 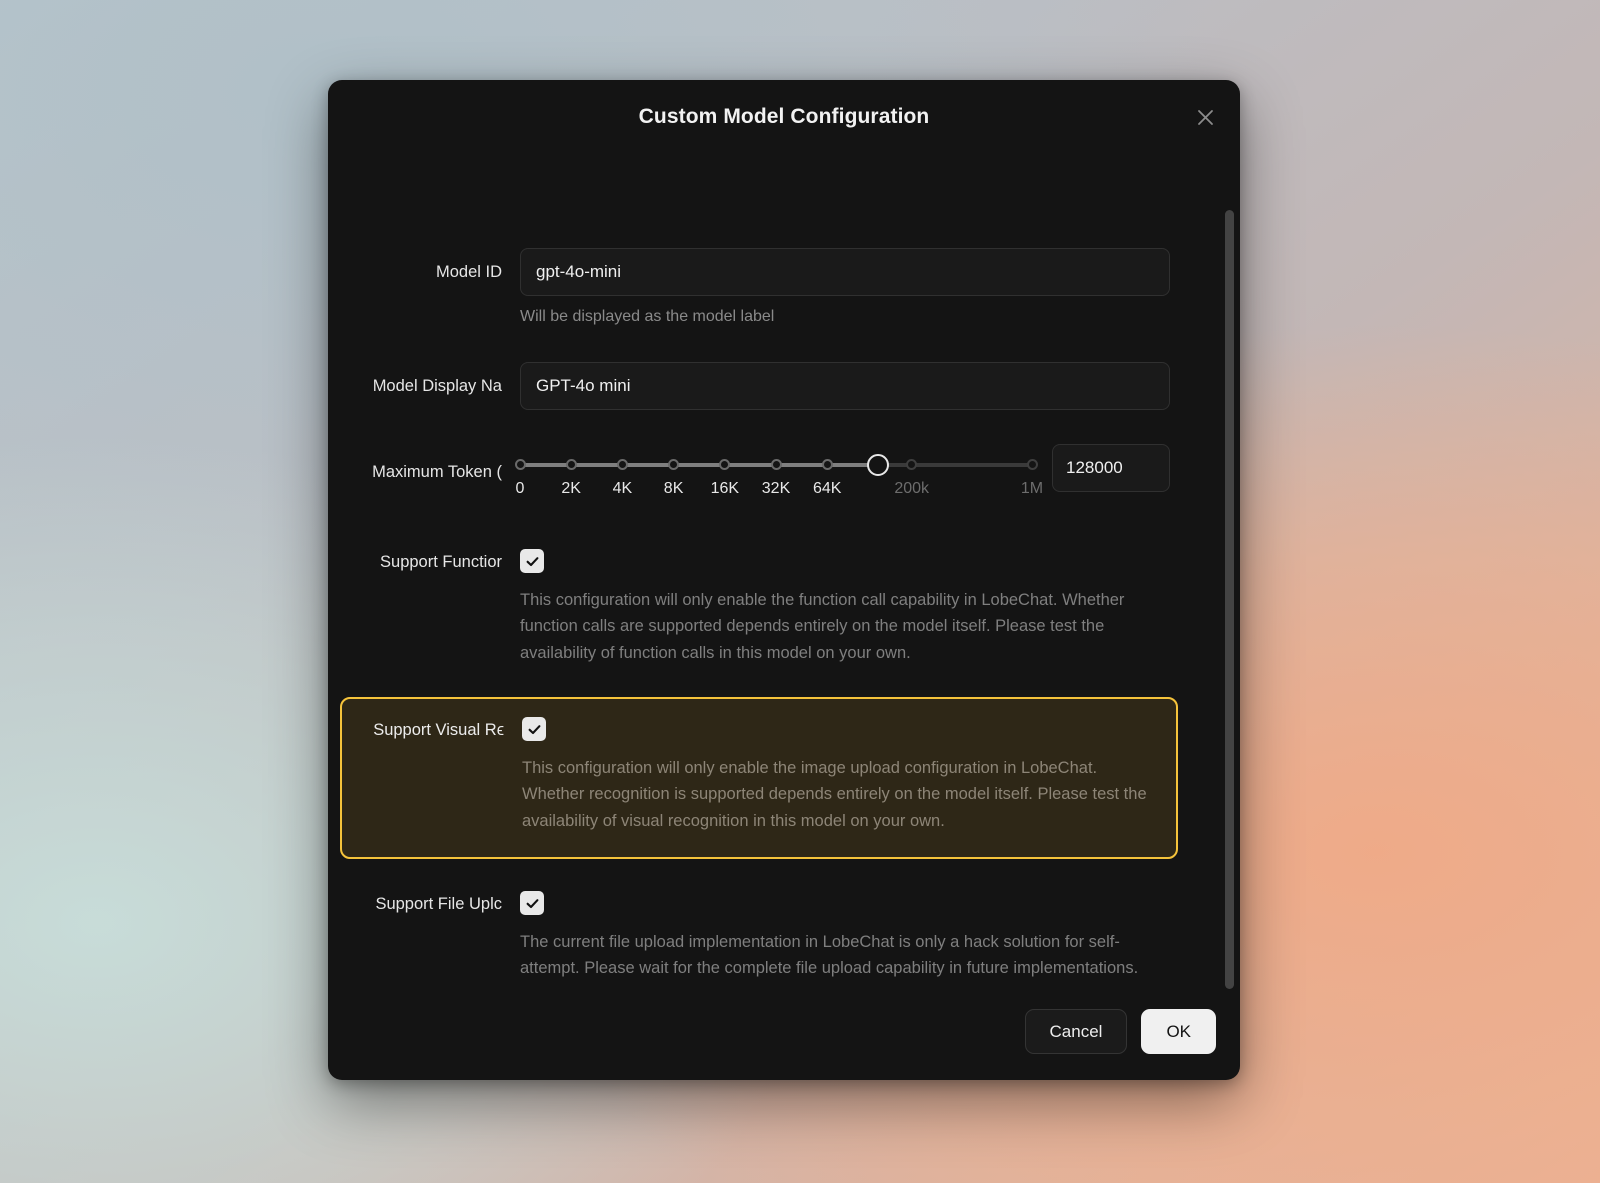 What do you see at coordinates (845, 272) in the screenshot?
I see `model-id-input` at bounding box center [845, 272].